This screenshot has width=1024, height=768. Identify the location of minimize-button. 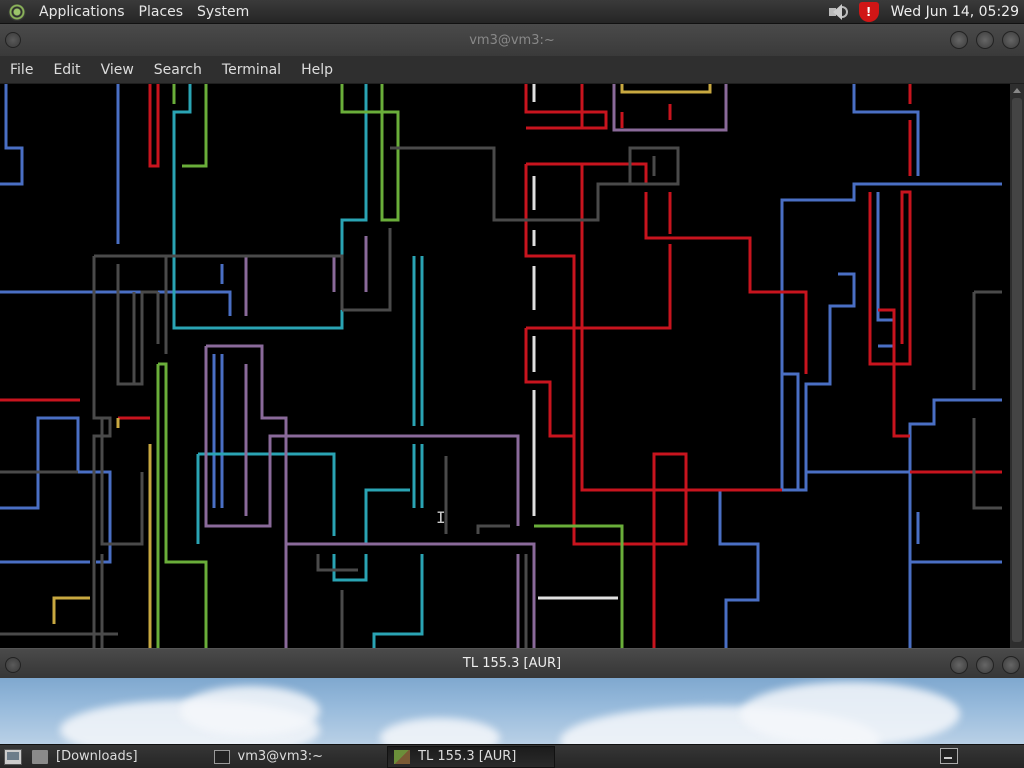
(959, 40).